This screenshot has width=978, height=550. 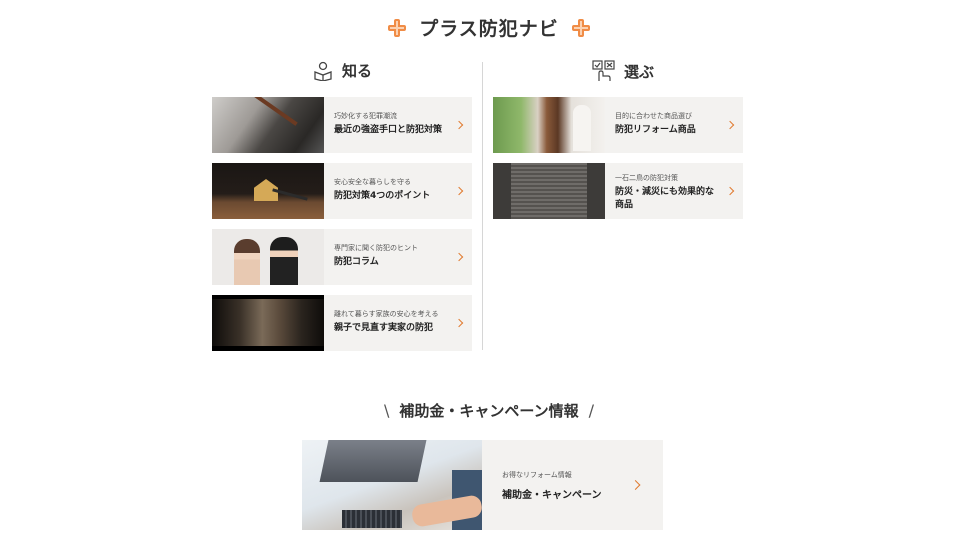 I want to click on card-title: 親子で見直す実家の防犯, so click(x=384, y=328).